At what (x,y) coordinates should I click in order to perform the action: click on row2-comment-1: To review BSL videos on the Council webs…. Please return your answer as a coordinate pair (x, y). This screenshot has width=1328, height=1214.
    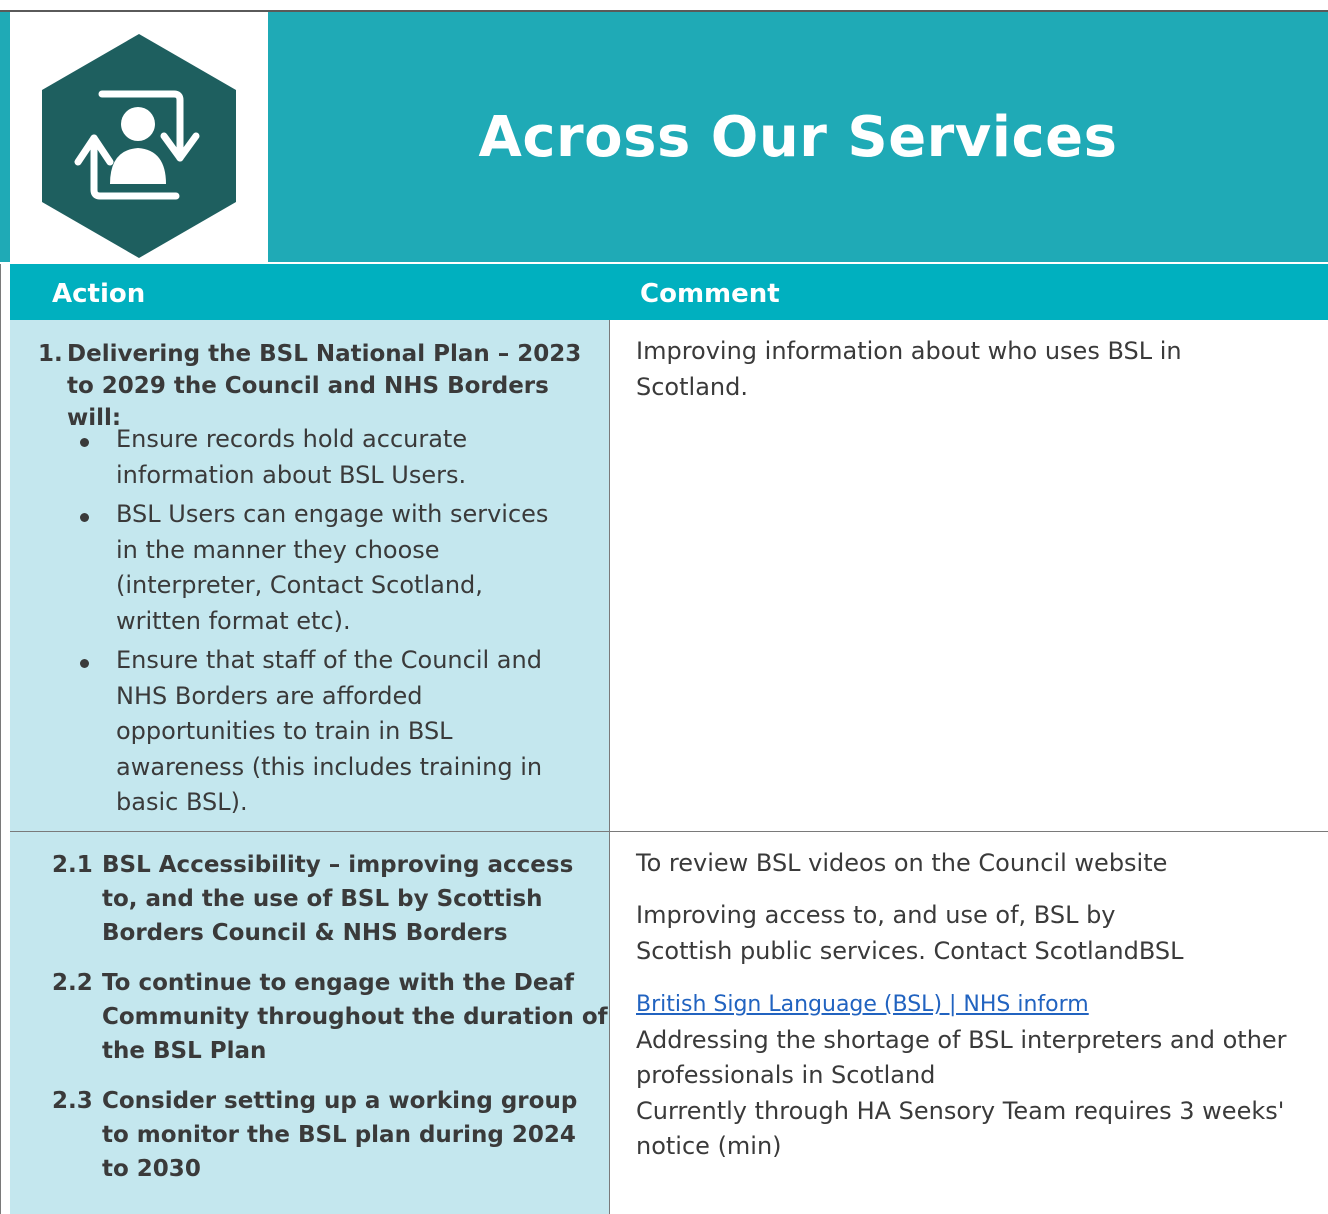
    Looking at the image, I should click on (902, 863).